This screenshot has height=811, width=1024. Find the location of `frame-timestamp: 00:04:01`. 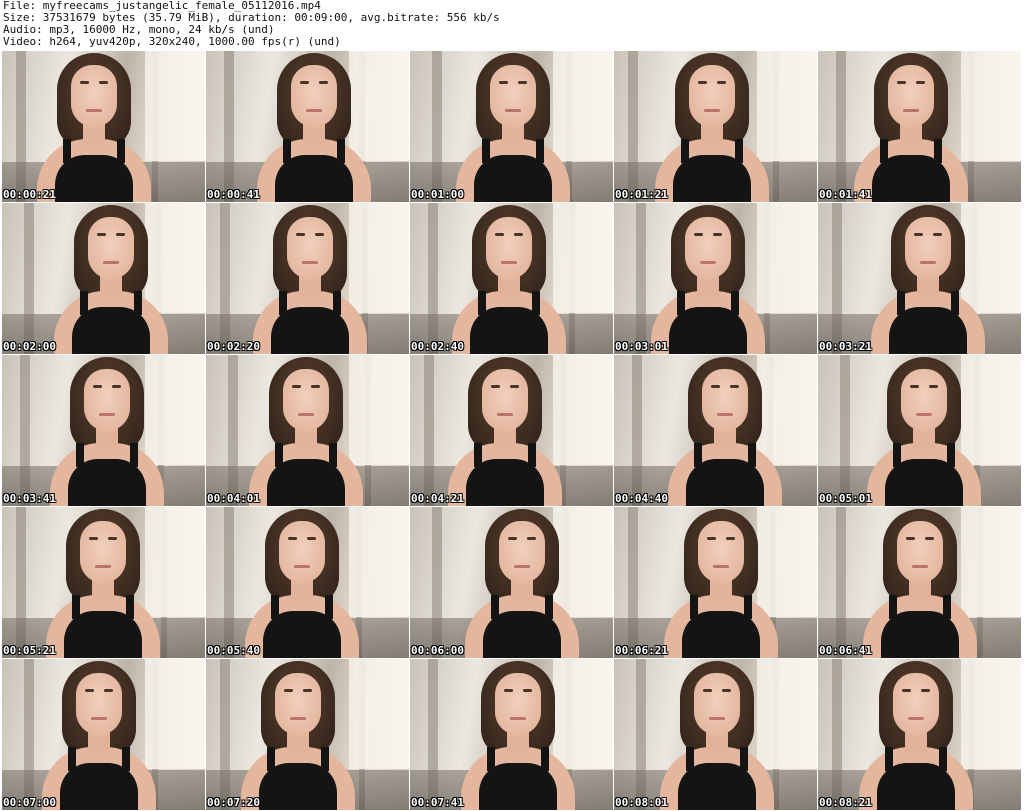

frame-timestamp: 00:04:01 is located at coordinates (233, 498).